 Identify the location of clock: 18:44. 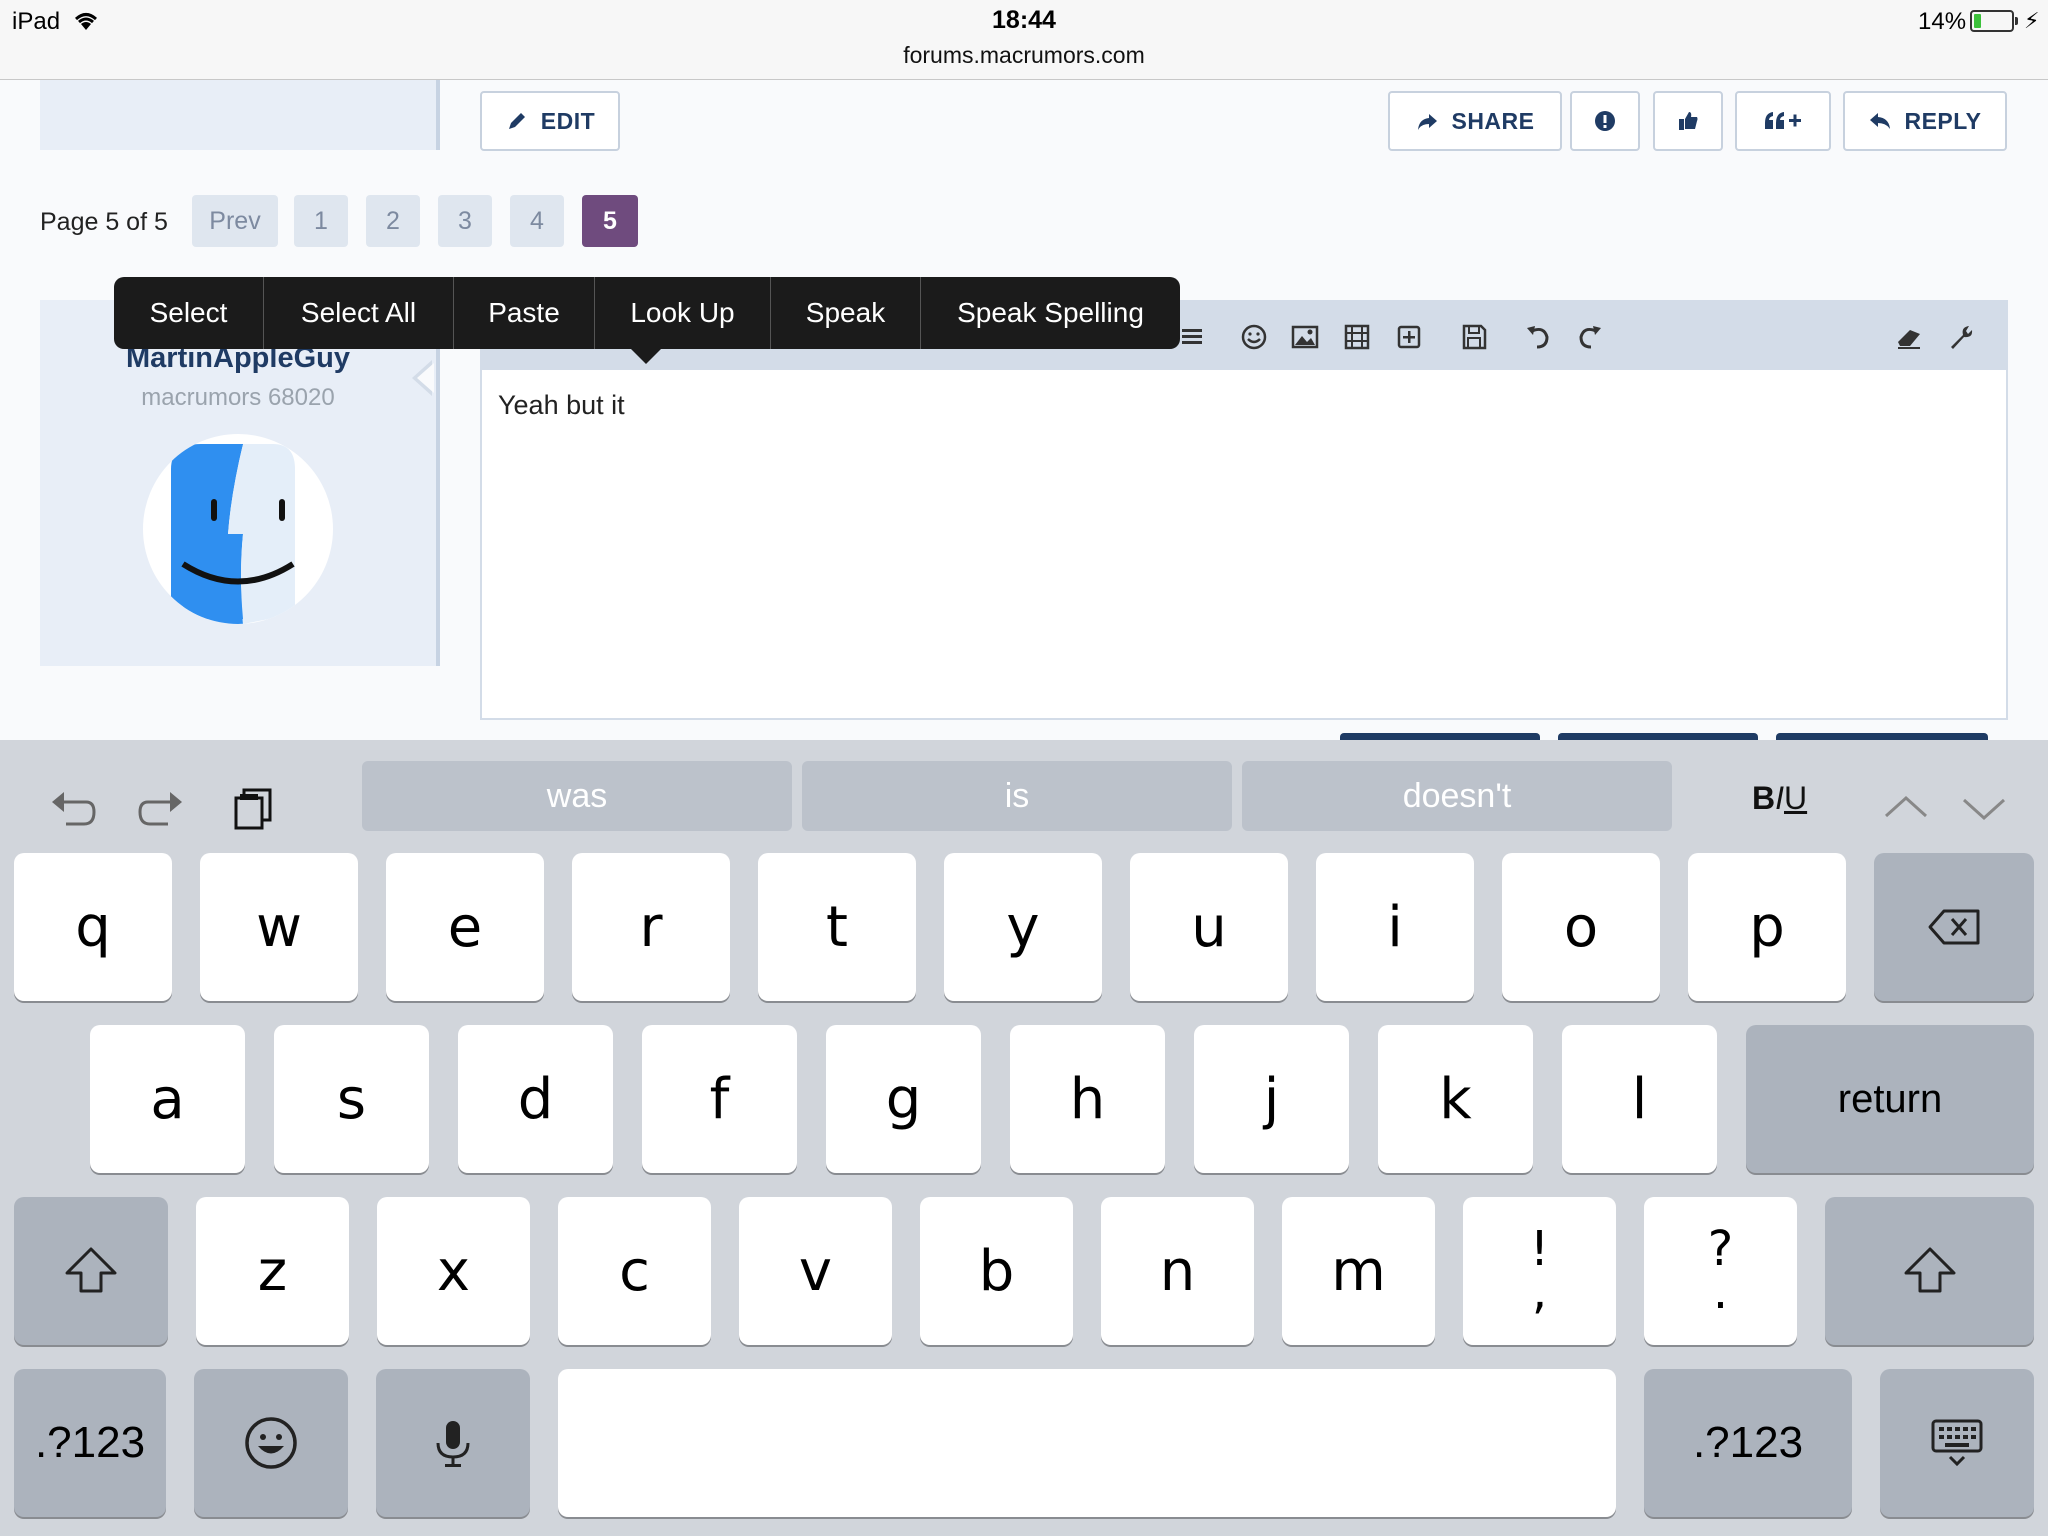
(1024, 20).